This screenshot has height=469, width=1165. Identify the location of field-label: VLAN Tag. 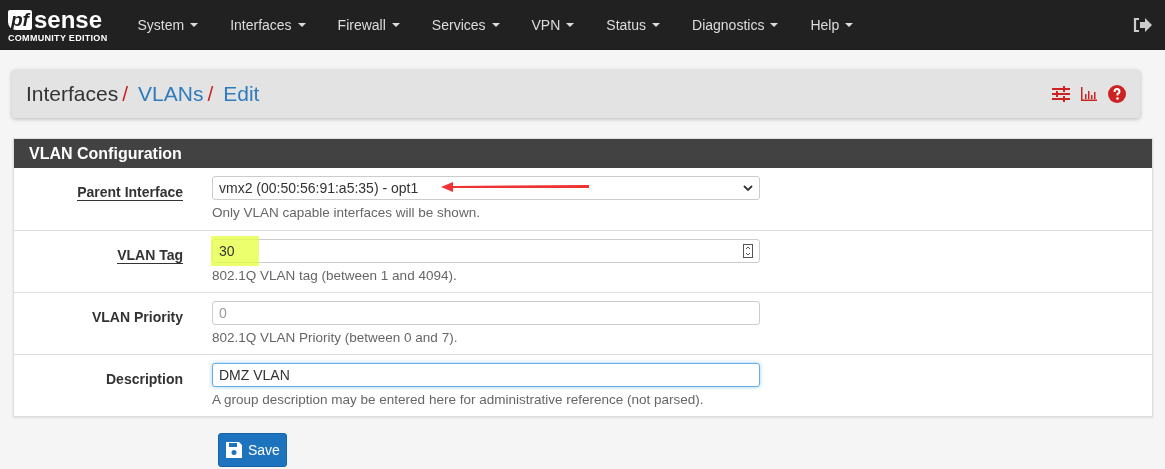
(150, 255).